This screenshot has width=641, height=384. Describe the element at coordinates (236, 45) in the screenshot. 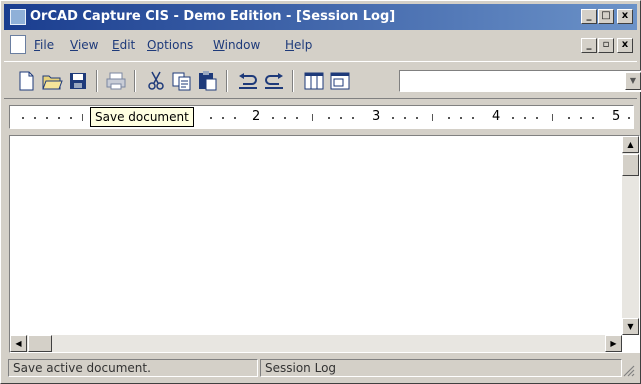

I see `menu-window: Window` at that location.